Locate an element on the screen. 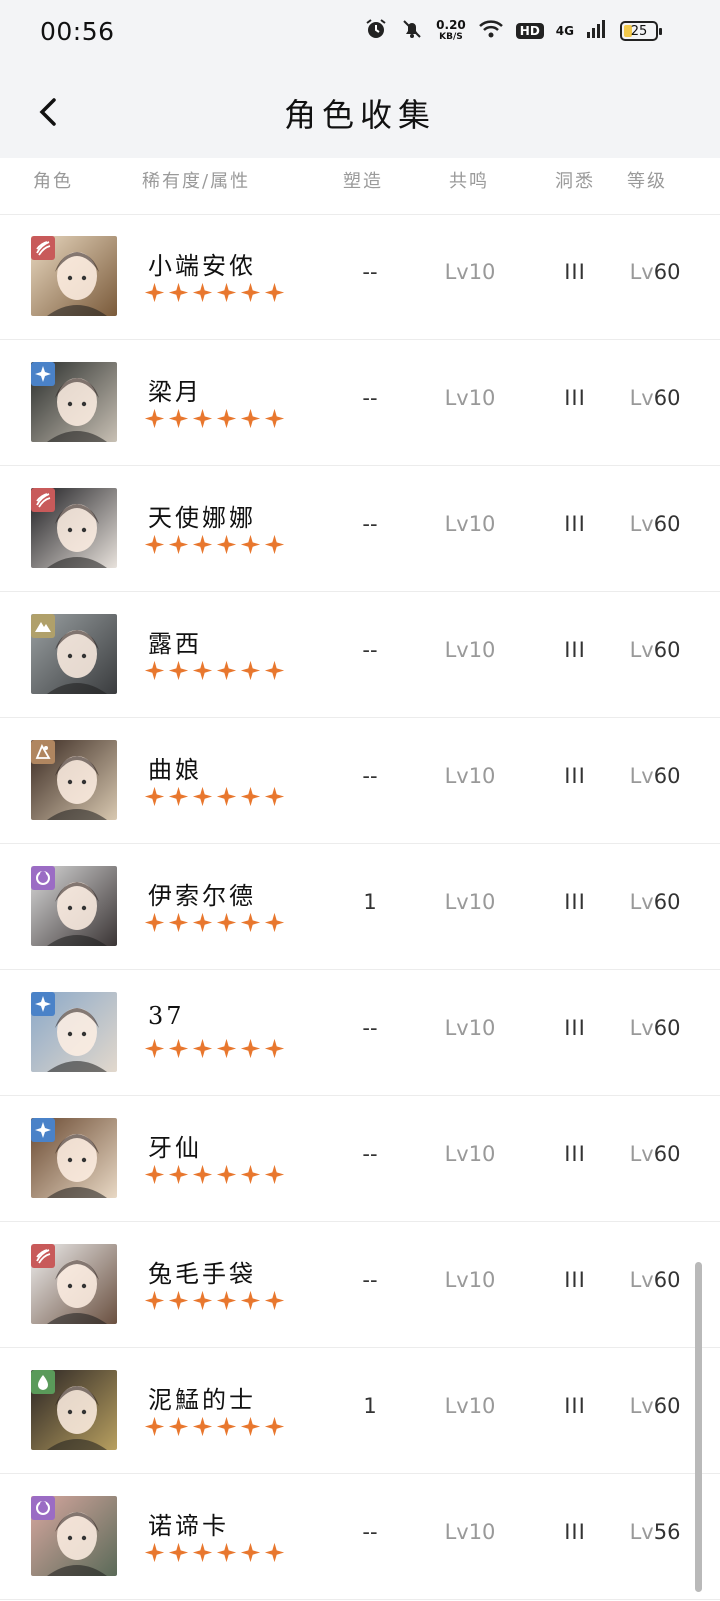 This screenshot has width=720, height=1601. character-name: 曲娘 is located at coordinates (175, 770).